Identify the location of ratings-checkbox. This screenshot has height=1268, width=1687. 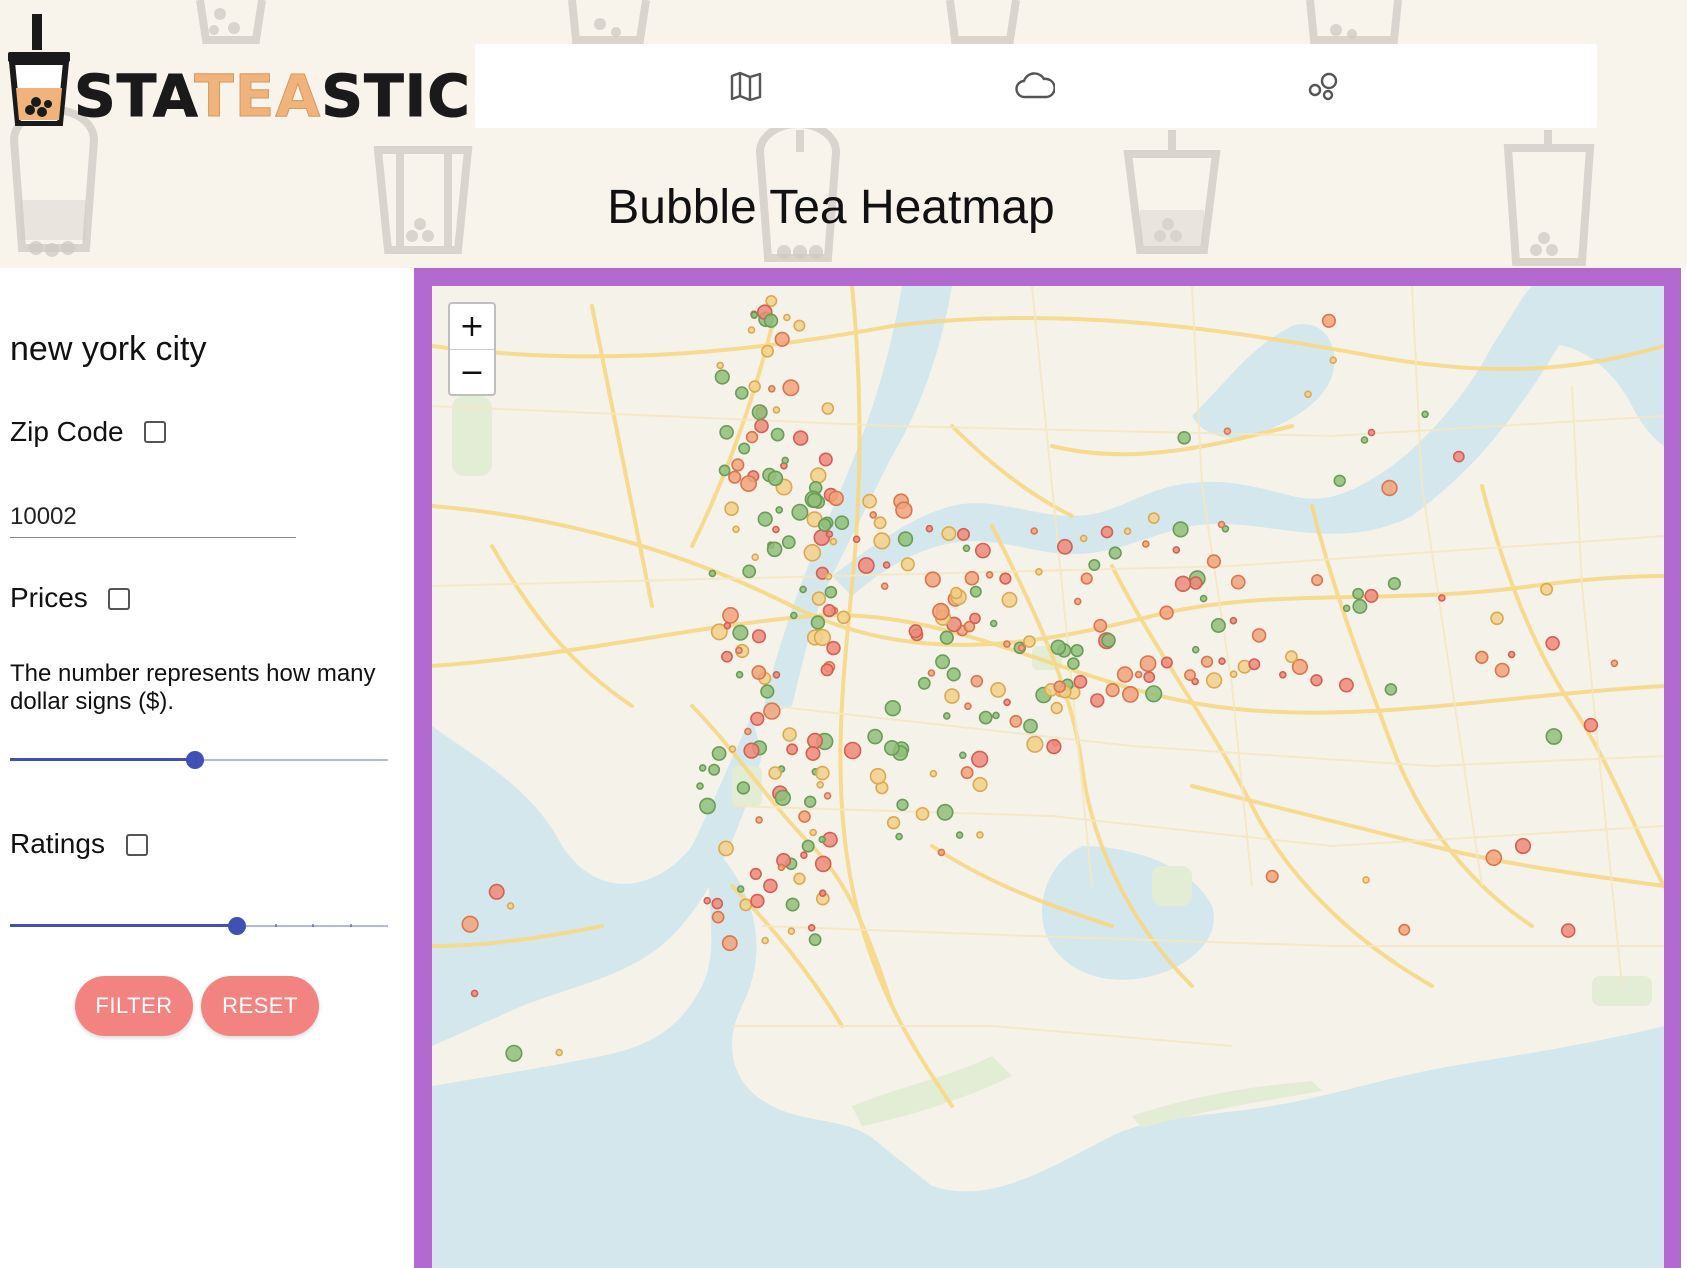
(137, 845).